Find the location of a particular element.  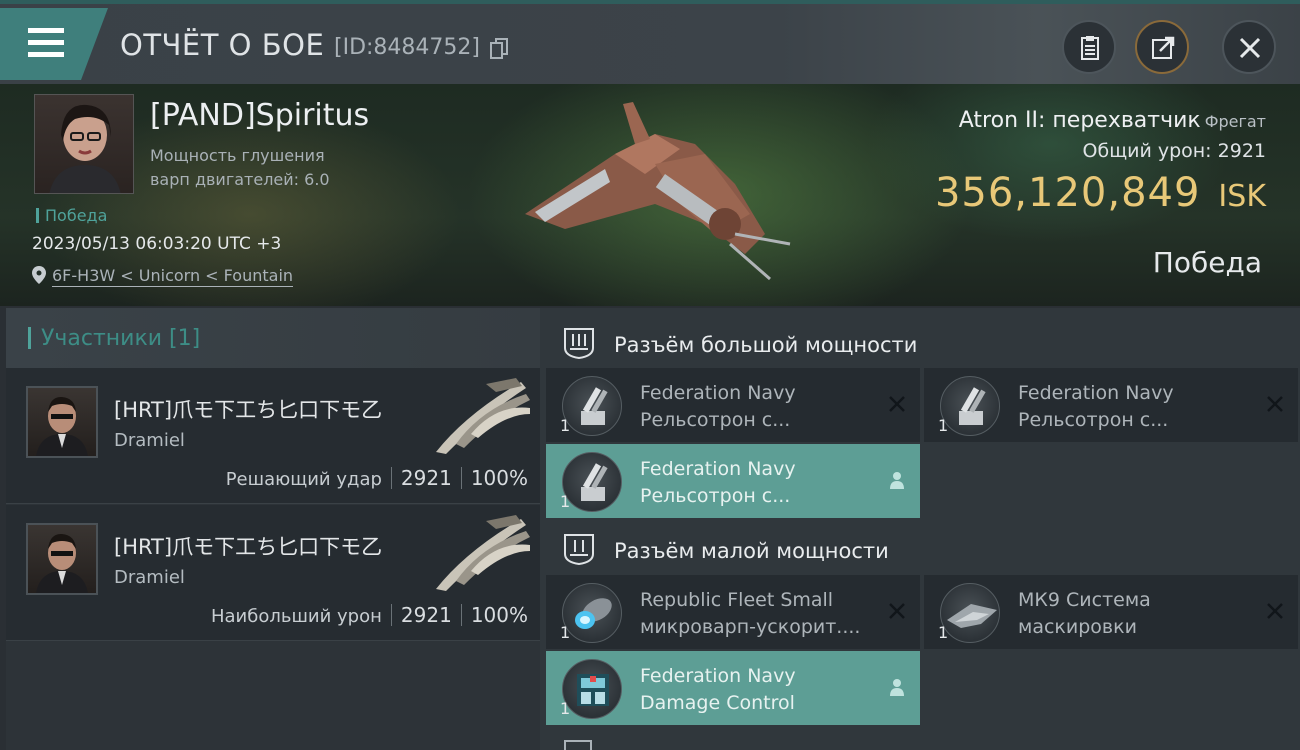

low-slot-header: Разъём малой мощности is located at coordinates (920, 548).